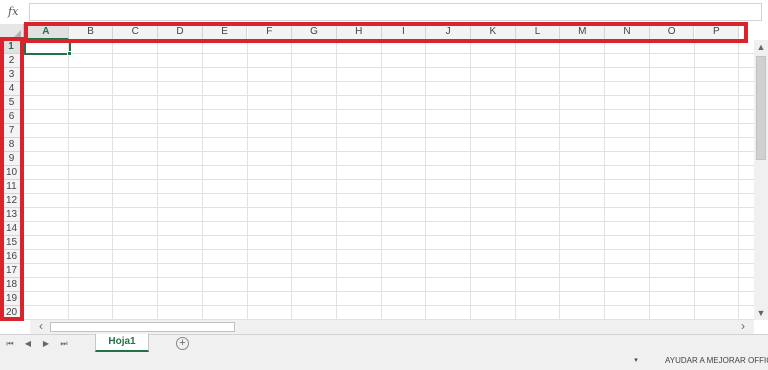 This screenshot has height=370, width=768. What do you see at coordinates (12, 131) in the screenshot?
I see `row-header-7: 7` at bounding box center [12, 131].